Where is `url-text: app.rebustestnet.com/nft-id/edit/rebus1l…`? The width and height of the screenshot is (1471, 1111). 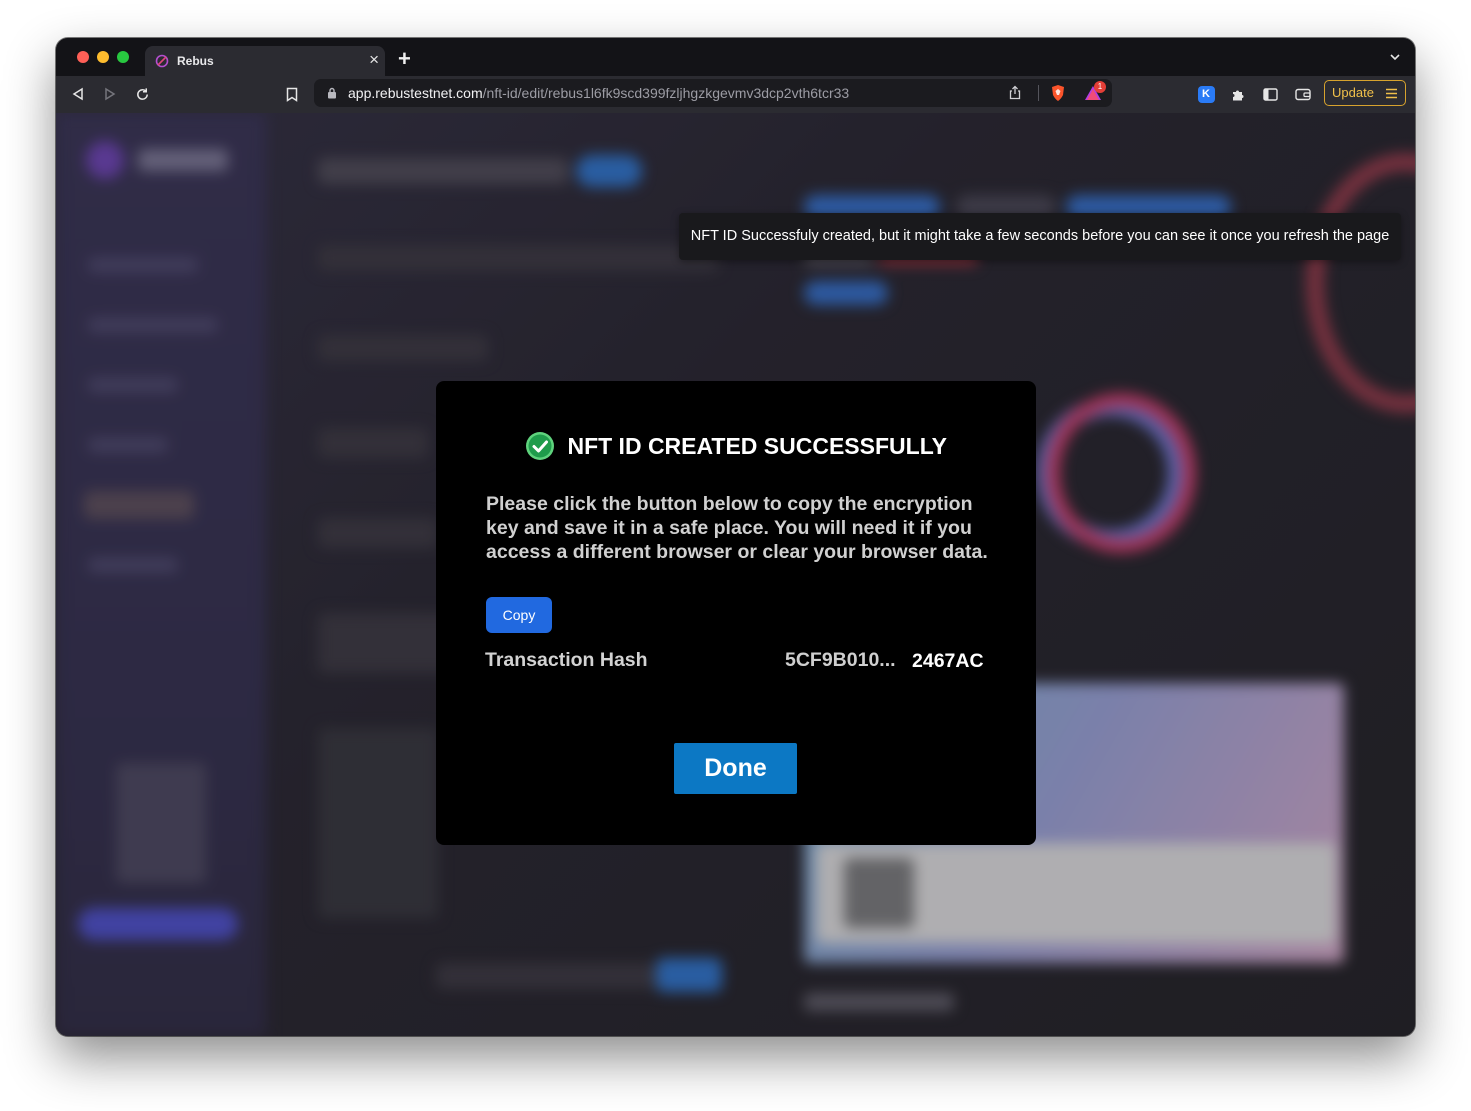 url-text: app.rebustestnet.com/nft-id/edit/rebus1l… is located at coordinates (598, 93).